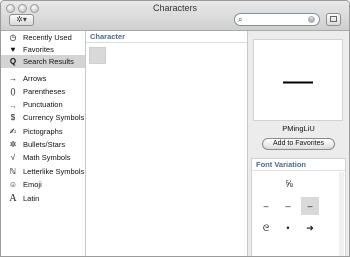  Describe the element at coordinates (13, 198) in the screenshot. I see `latin-a-icon: A` at that location.